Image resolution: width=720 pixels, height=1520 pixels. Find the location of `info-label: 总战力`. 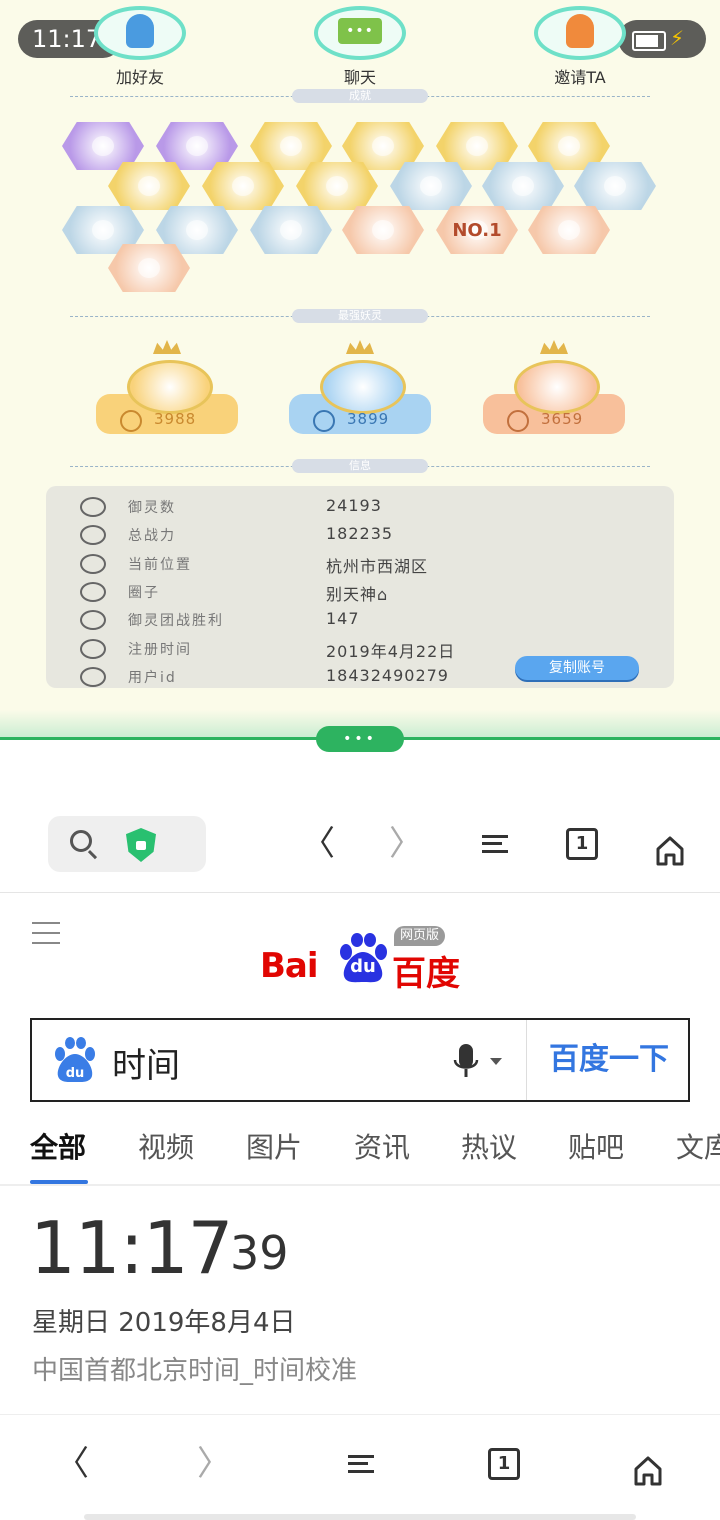

info-label: 总战力 is located at coordinates (152, 536).